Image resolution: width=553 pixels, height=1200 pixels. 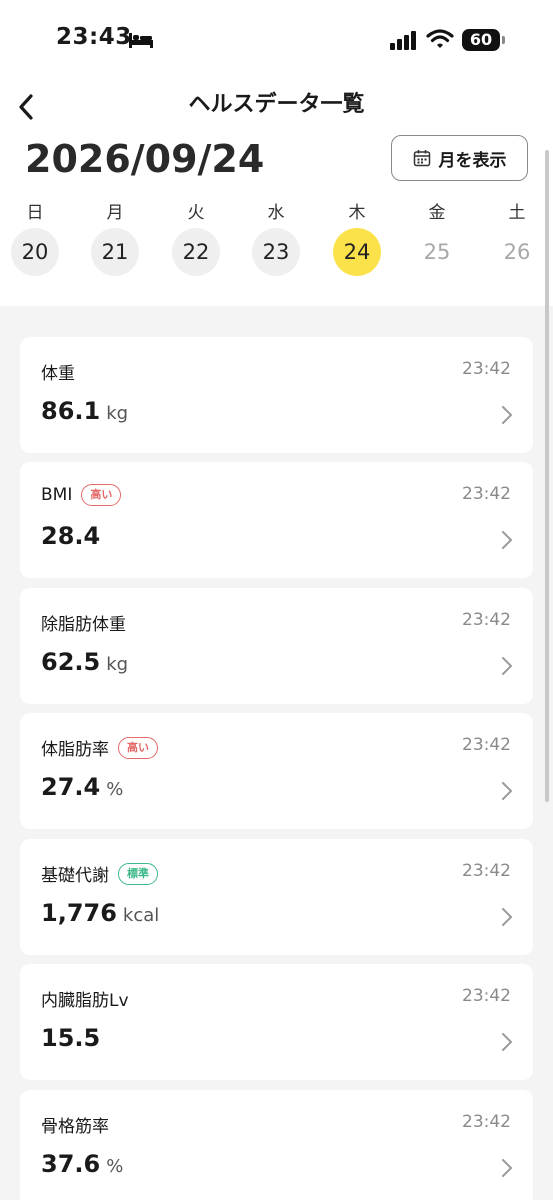 What do you see at coordinates (27, 107) in the screenshot?
I see `back-button` at bounding box center [27, 107].